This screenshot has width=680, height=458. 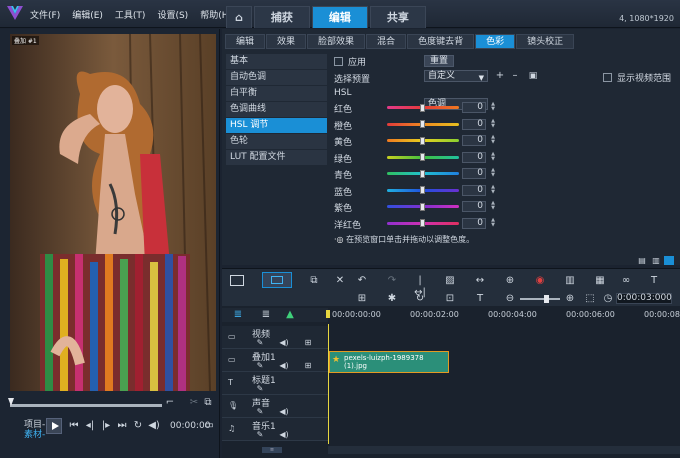 I want to click on save-preset-icon: ▣, so click(x=533, y=76).